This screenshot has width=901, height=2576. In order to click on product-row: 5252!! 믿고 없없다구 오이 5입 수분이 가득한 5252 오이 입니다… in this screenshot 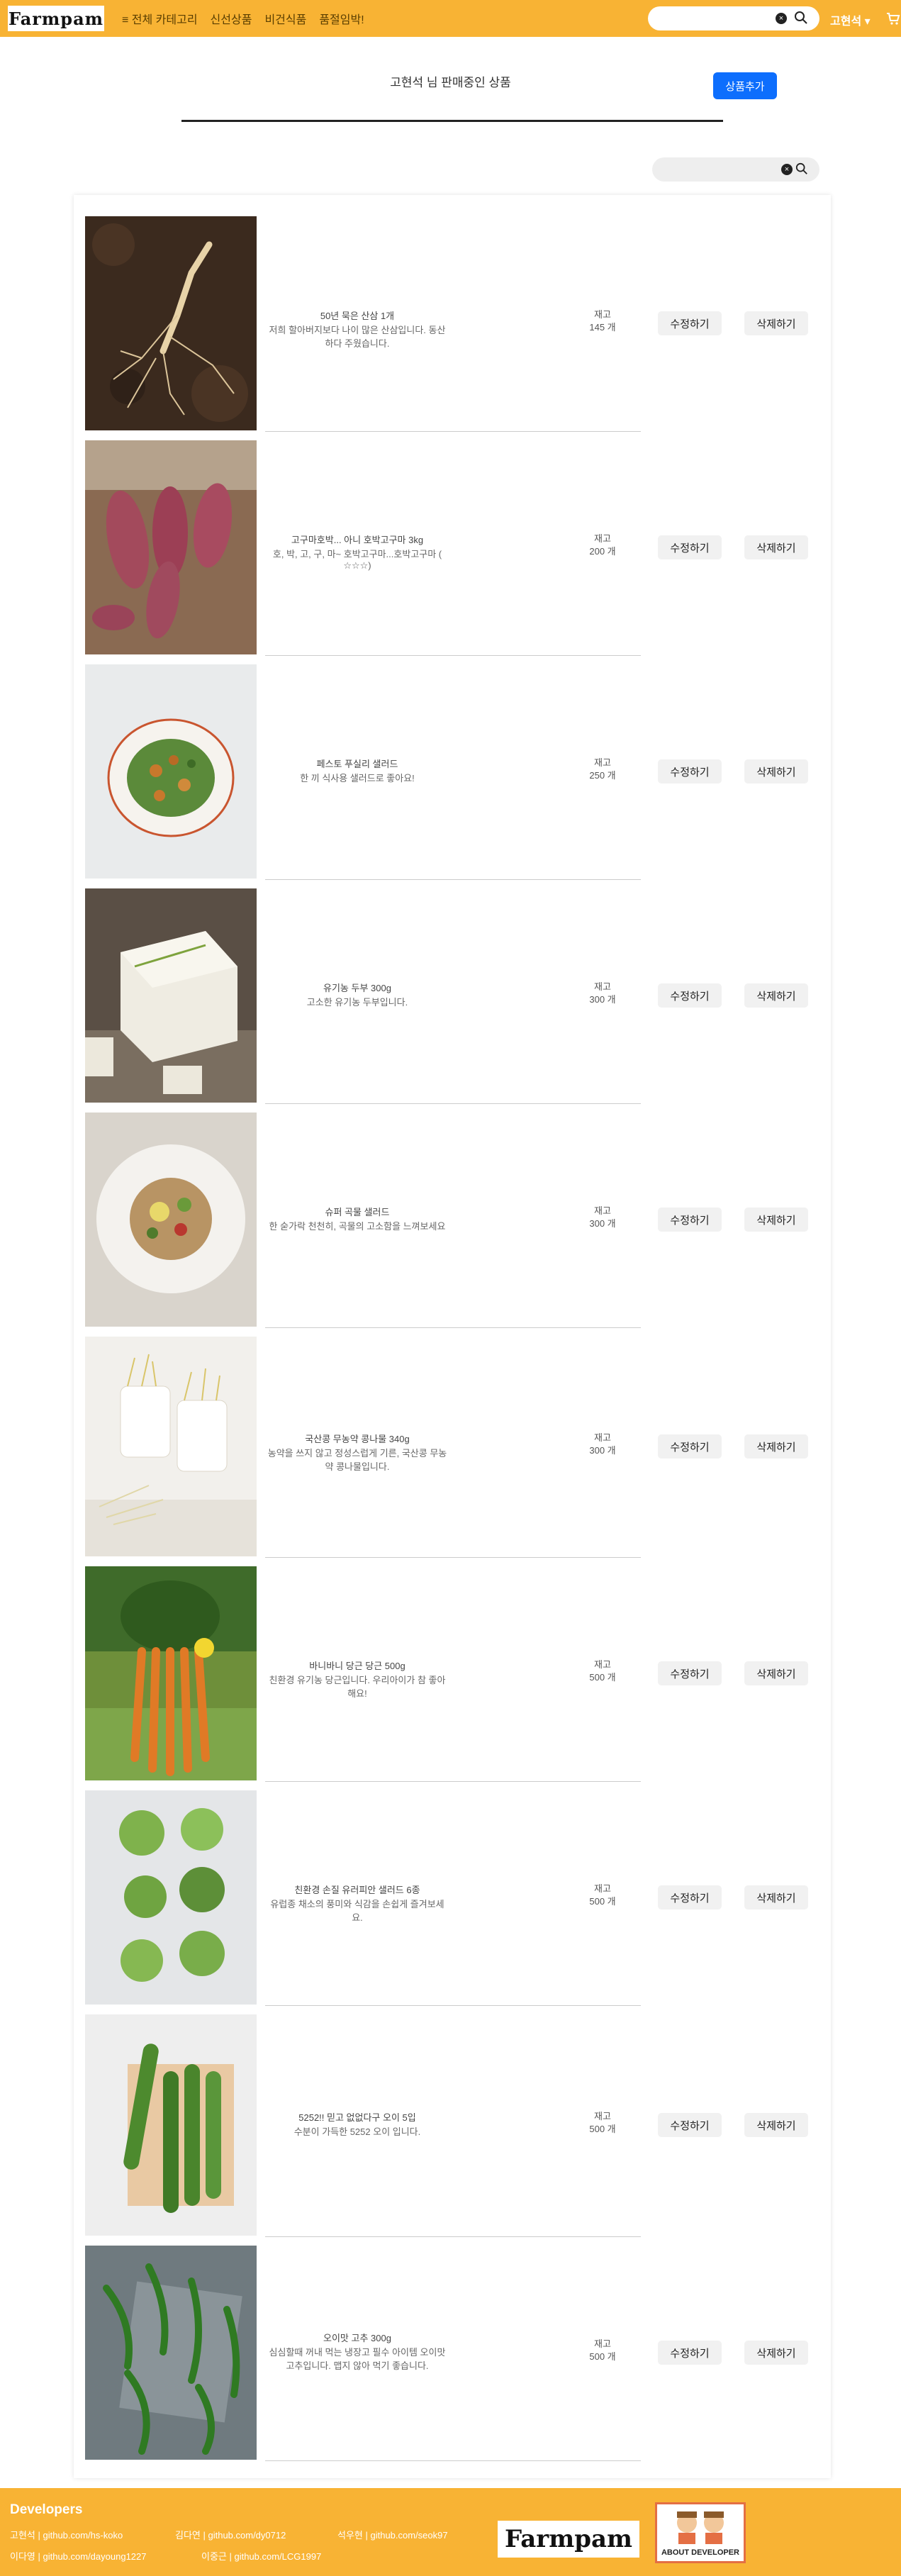, I will do `click(452, 2125)`.